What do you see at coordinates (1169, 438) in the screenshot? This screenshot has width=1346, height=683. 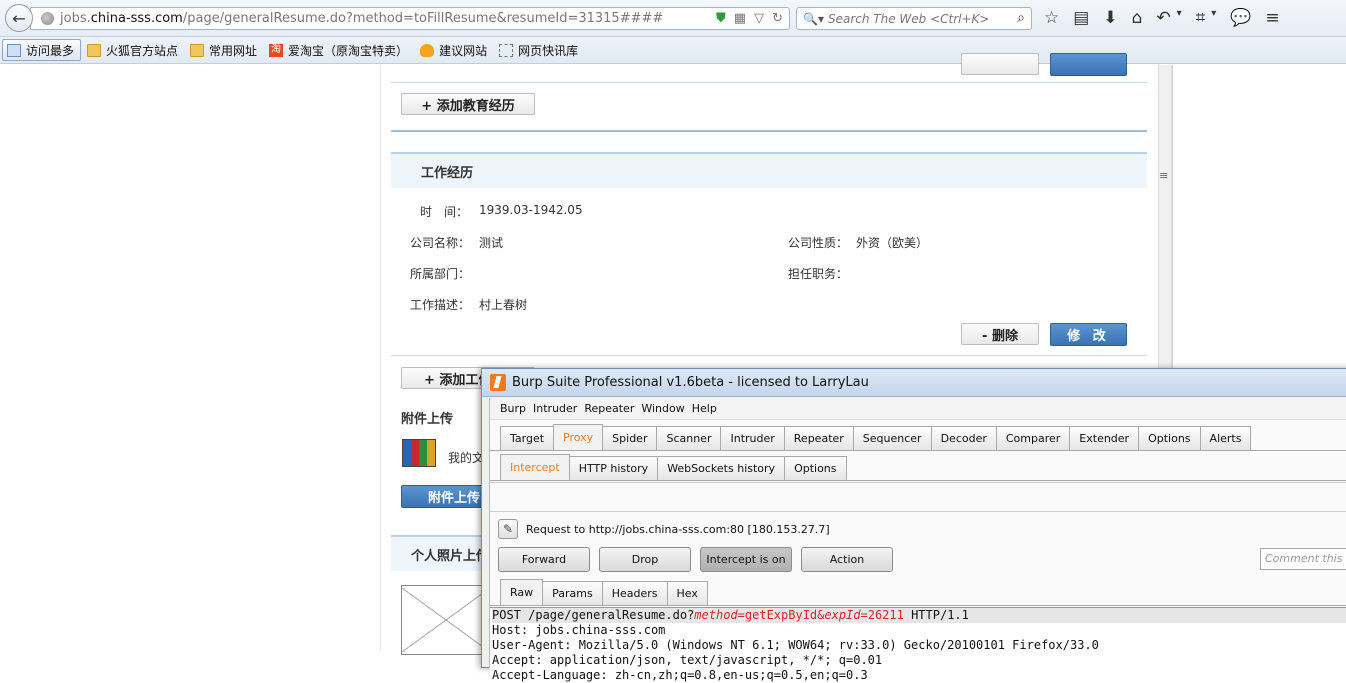 I see `tab-options: Options` at bounding box center [1169, 438].